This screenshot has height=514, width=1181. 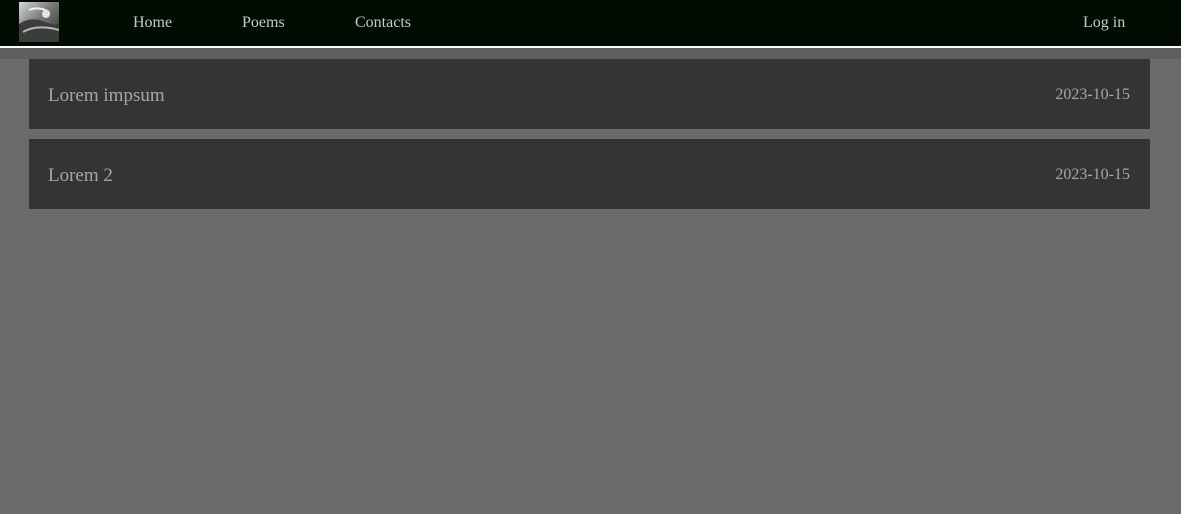 I want to click on nav-link-poems: Poems, so click(x=263, y=23).